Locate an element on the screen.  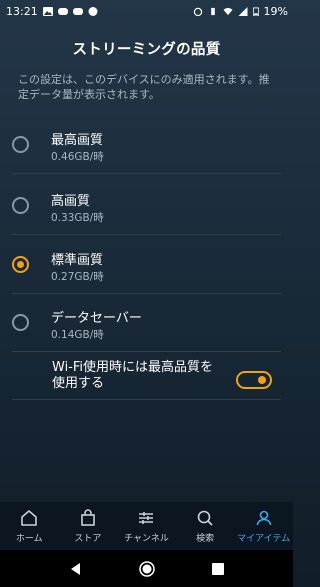
toggle-knob is located at coordinates (262, 380).